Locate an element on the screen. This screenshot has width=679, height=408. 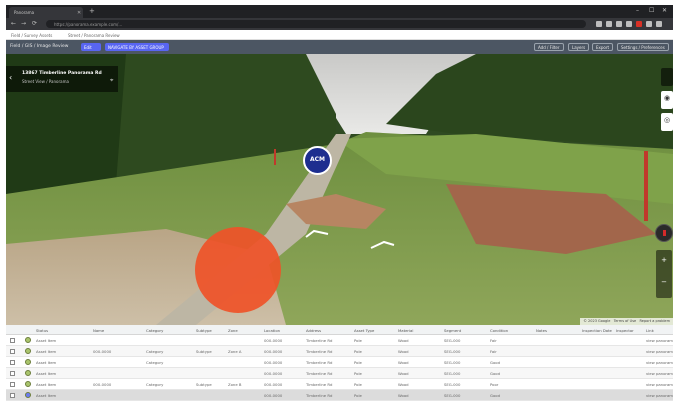
export-button: Export is located at coordinates (603, 47).